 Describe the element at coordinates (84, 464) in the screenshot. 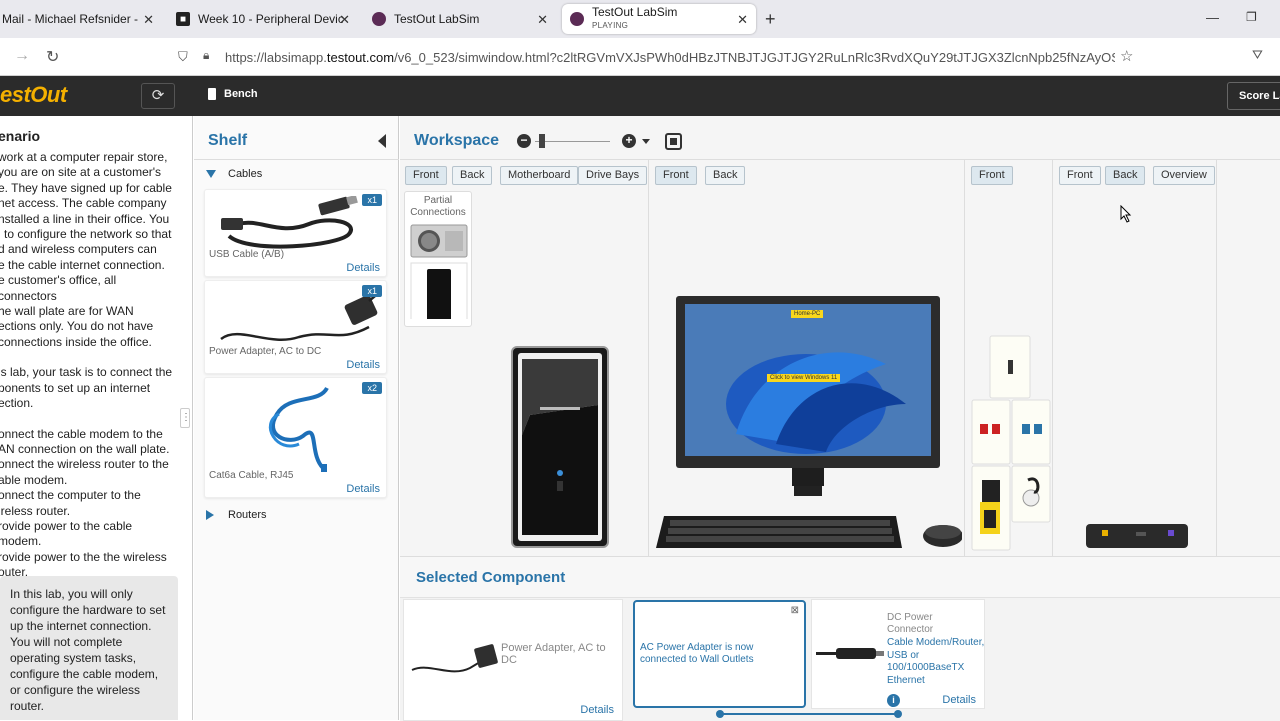

I see `task-line: onnect the wireless router to the` at that location.